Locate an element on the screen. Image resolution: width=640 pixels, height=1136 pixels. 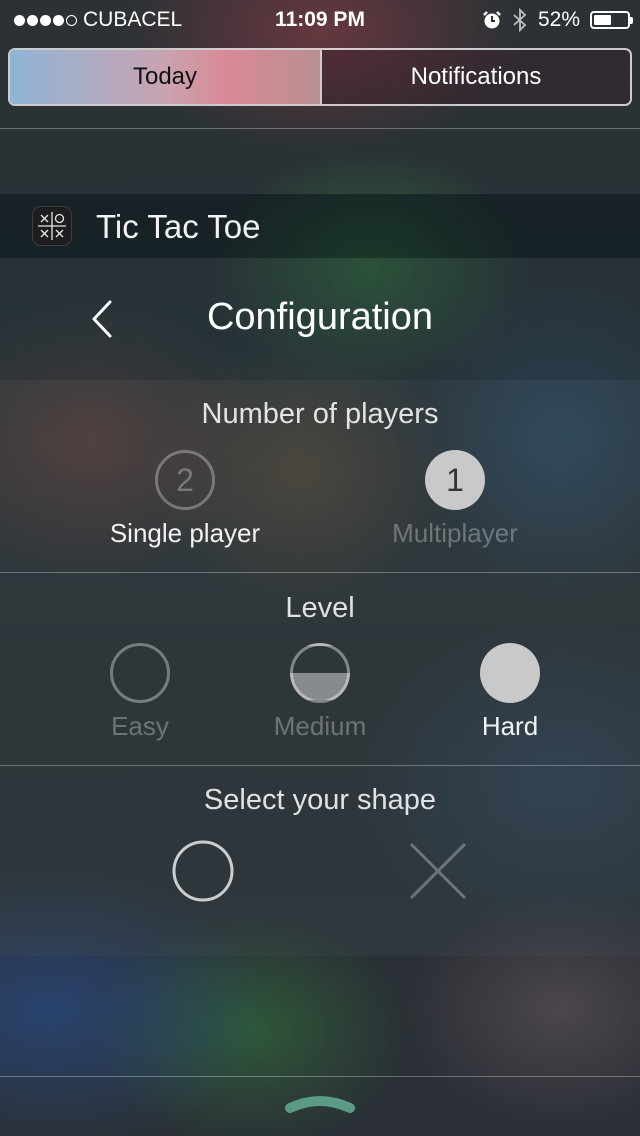
notification-center-grabber is located at coordinates (320, 1104).